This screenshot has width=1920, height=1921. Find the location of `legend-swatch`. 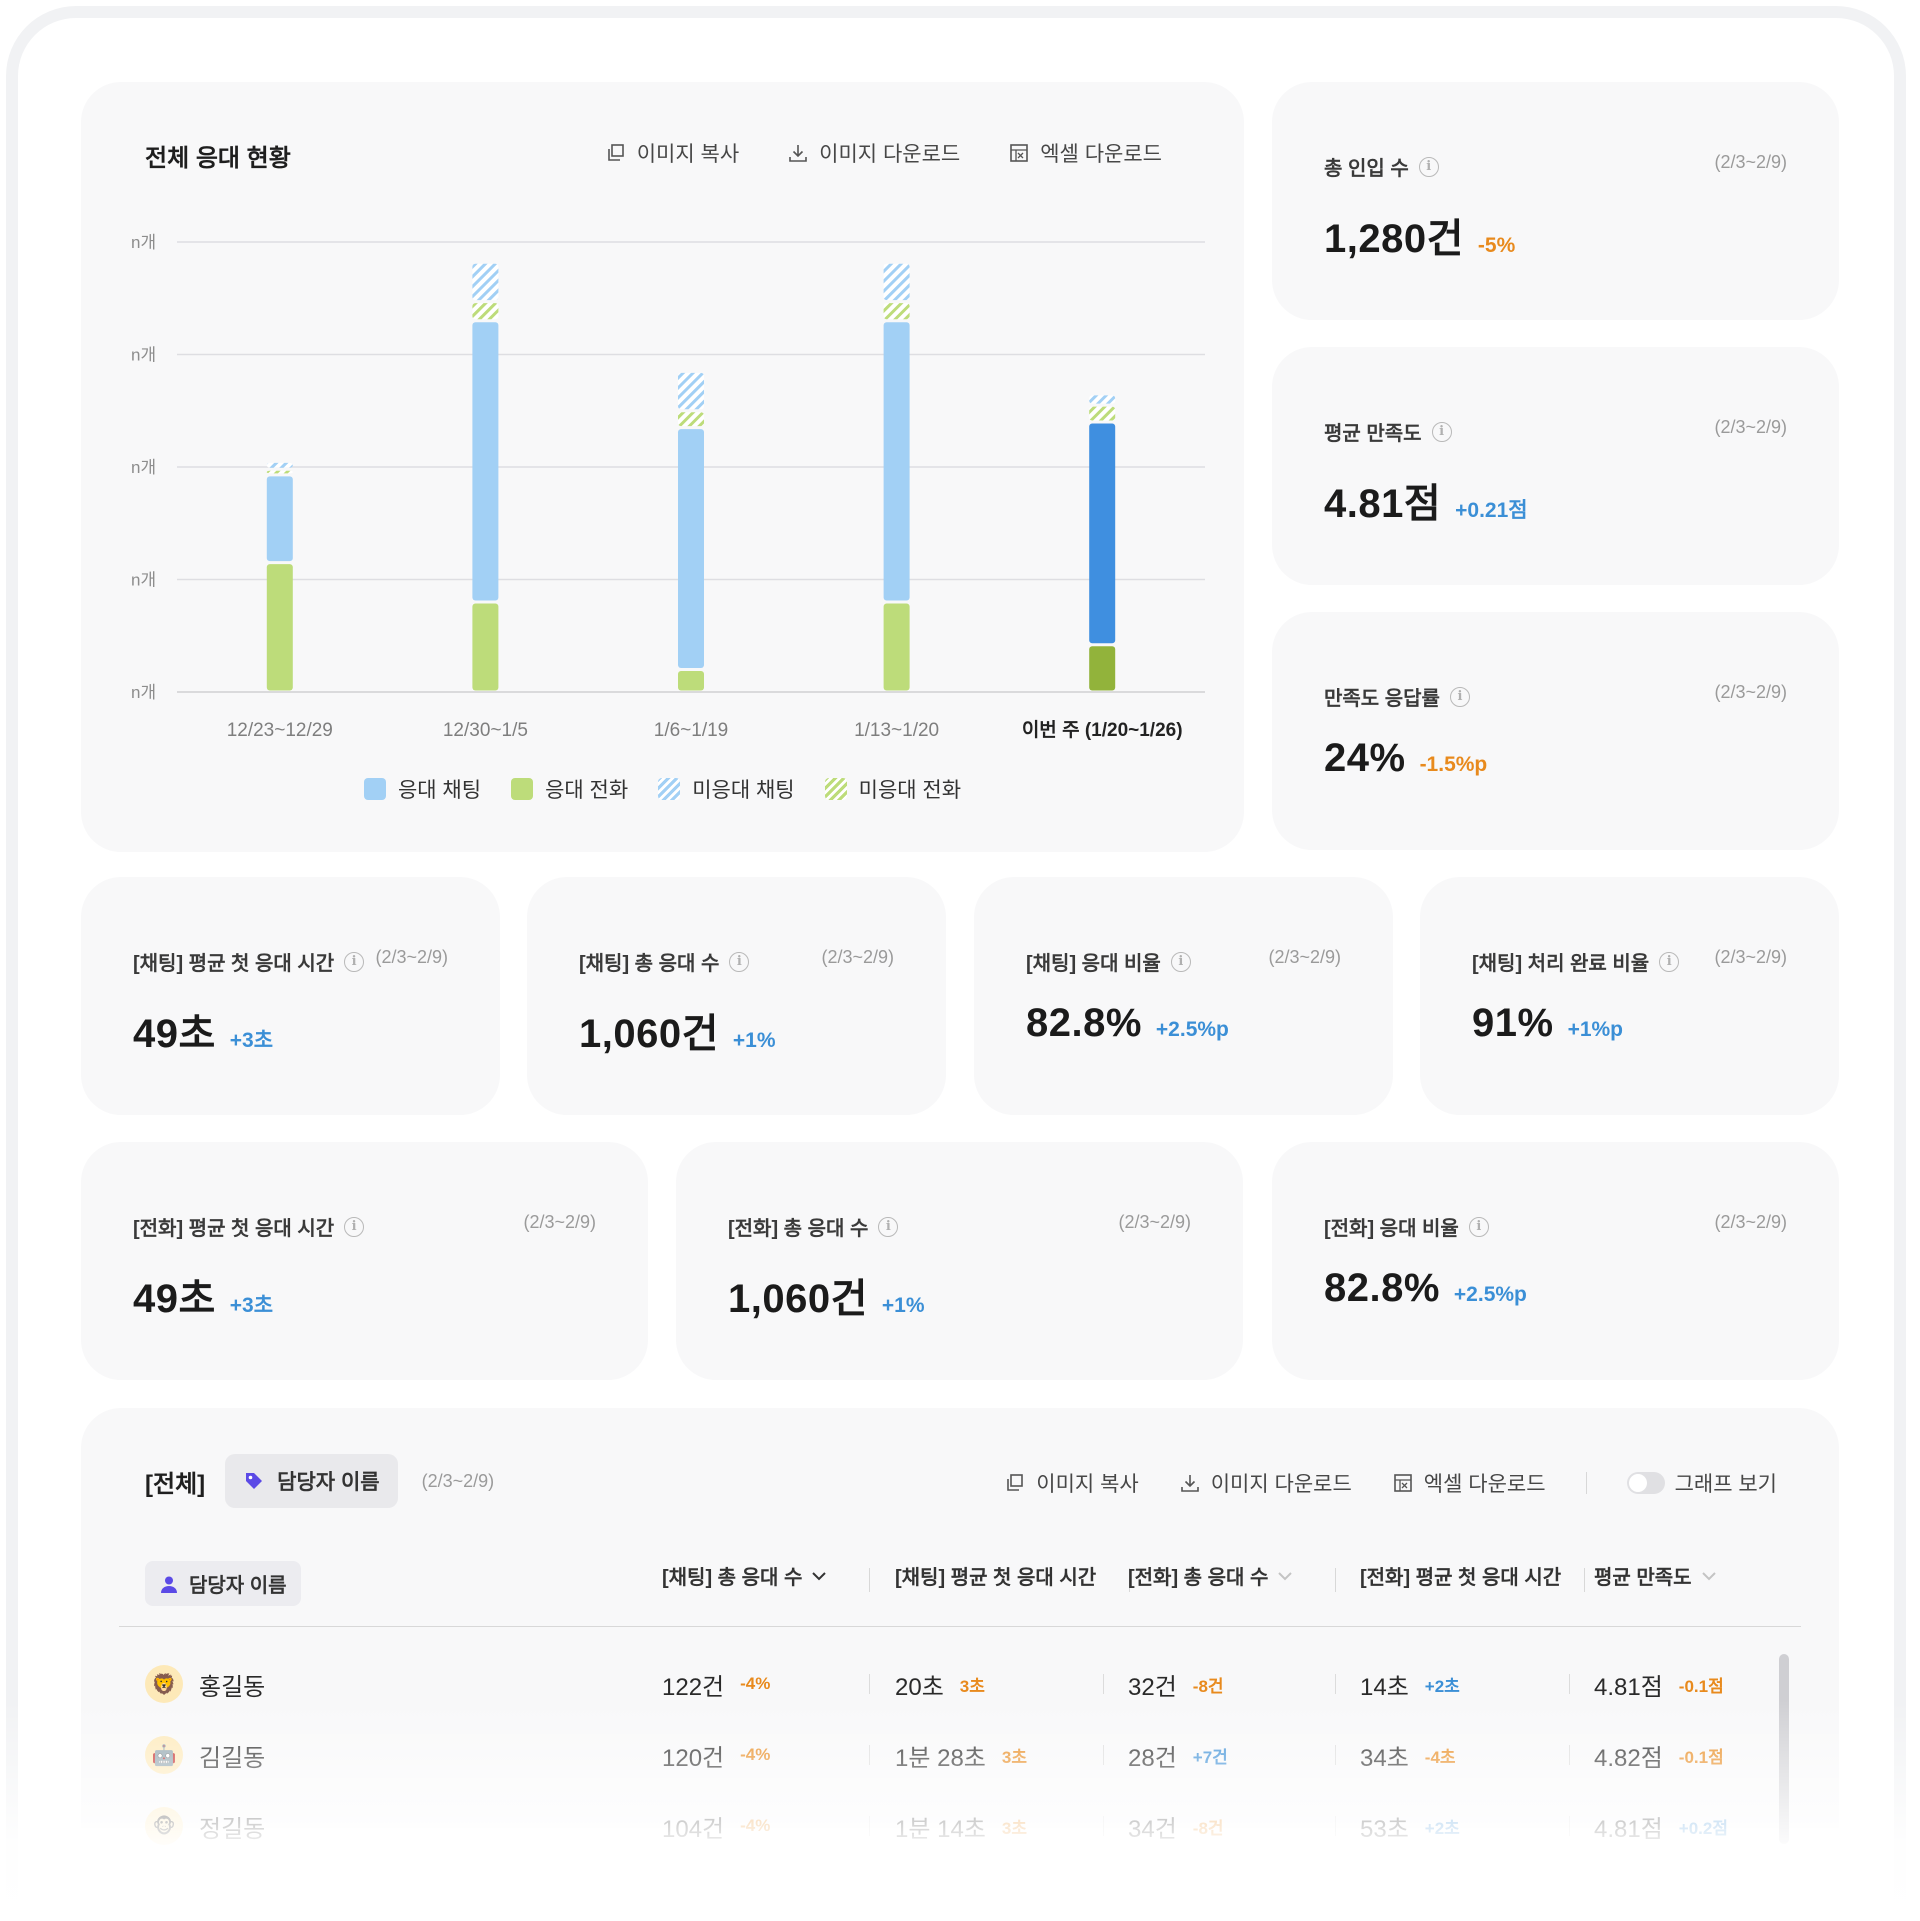

legend-swatch is located at coordinates (669, 789).